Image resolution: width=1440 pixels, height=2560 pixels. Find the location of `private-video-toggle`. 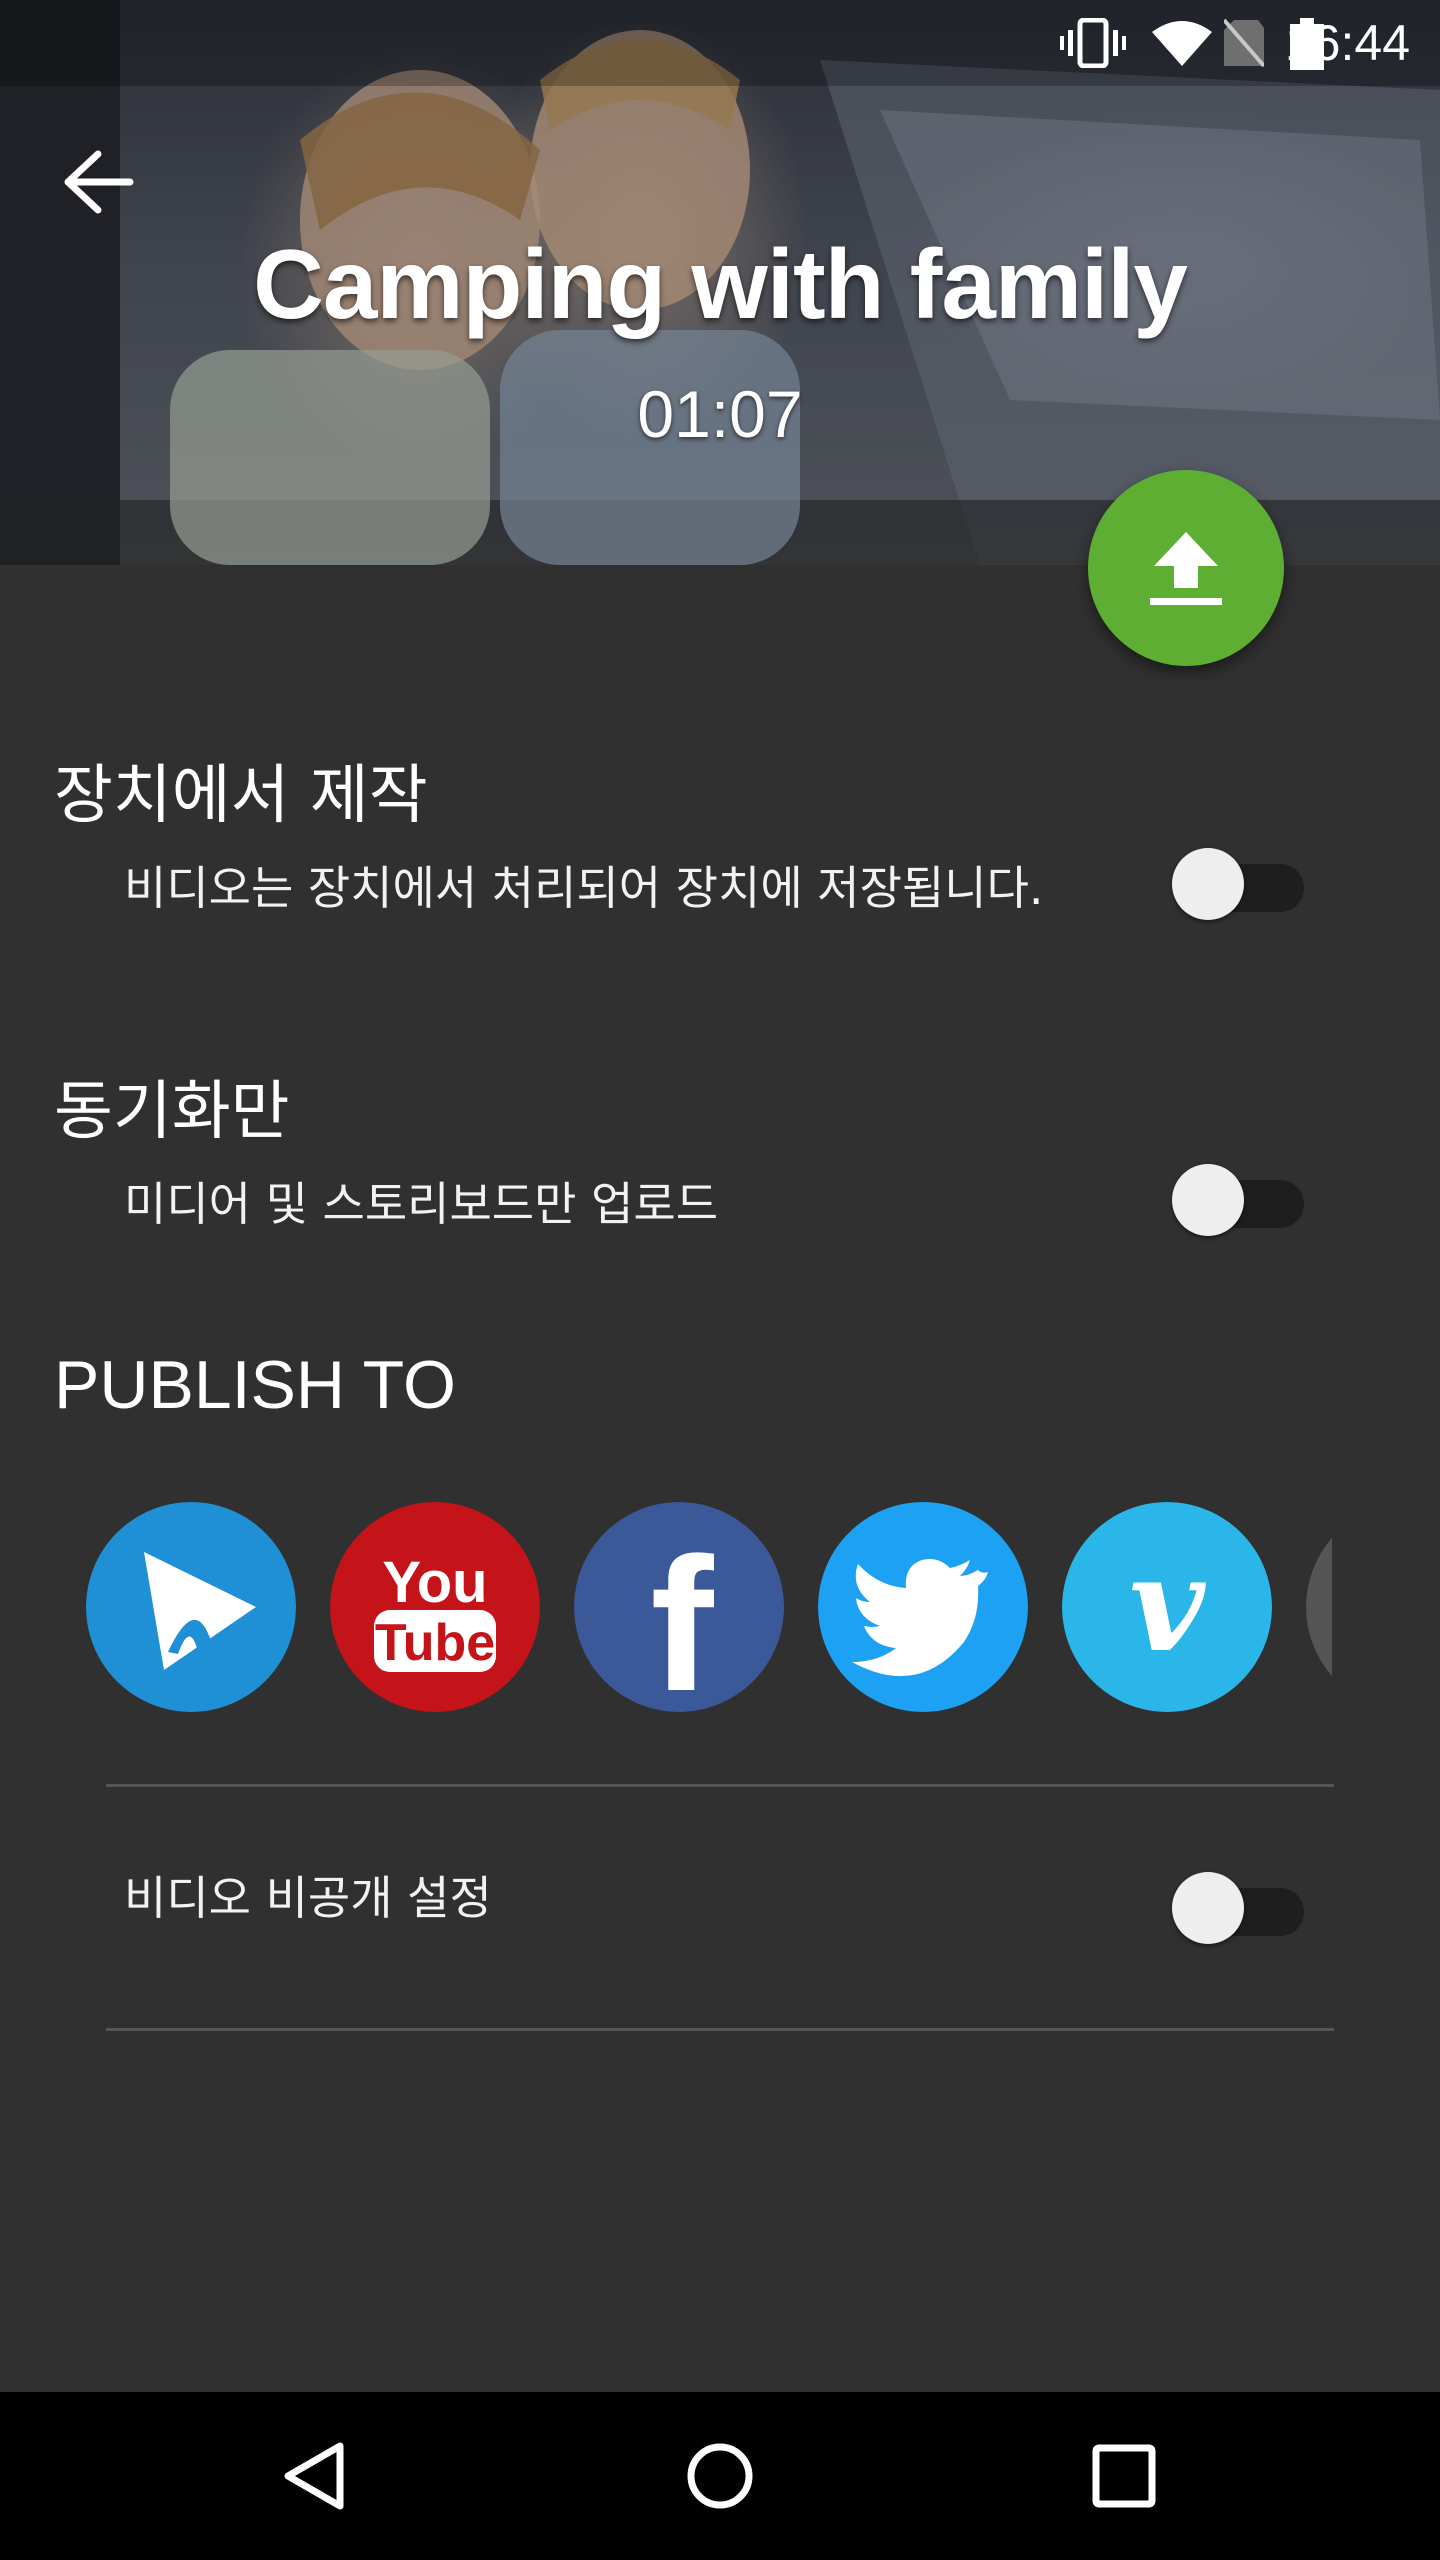

private-video-toggle is located at coordinates (1242, 1906).